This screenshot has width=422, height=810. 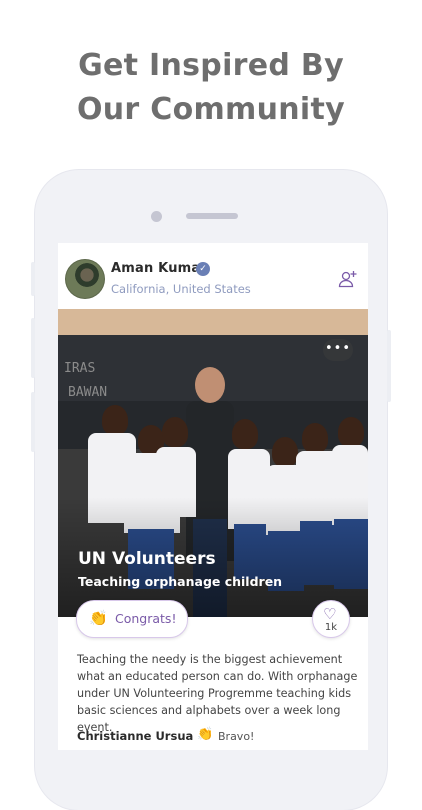 What do you see at coordinates (156, 216) in the screenshot?
I see `phone-camera` at bounding box center [156, 216].